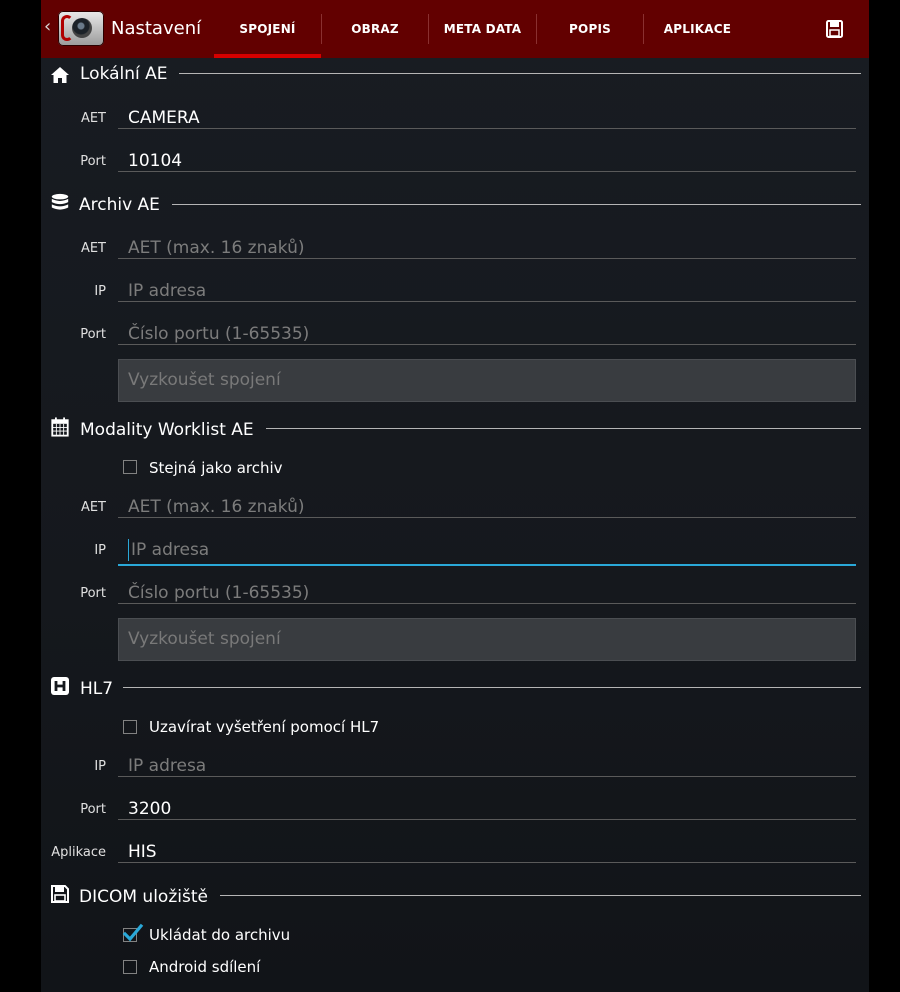  I want to click on save-button, so click(834, 29).